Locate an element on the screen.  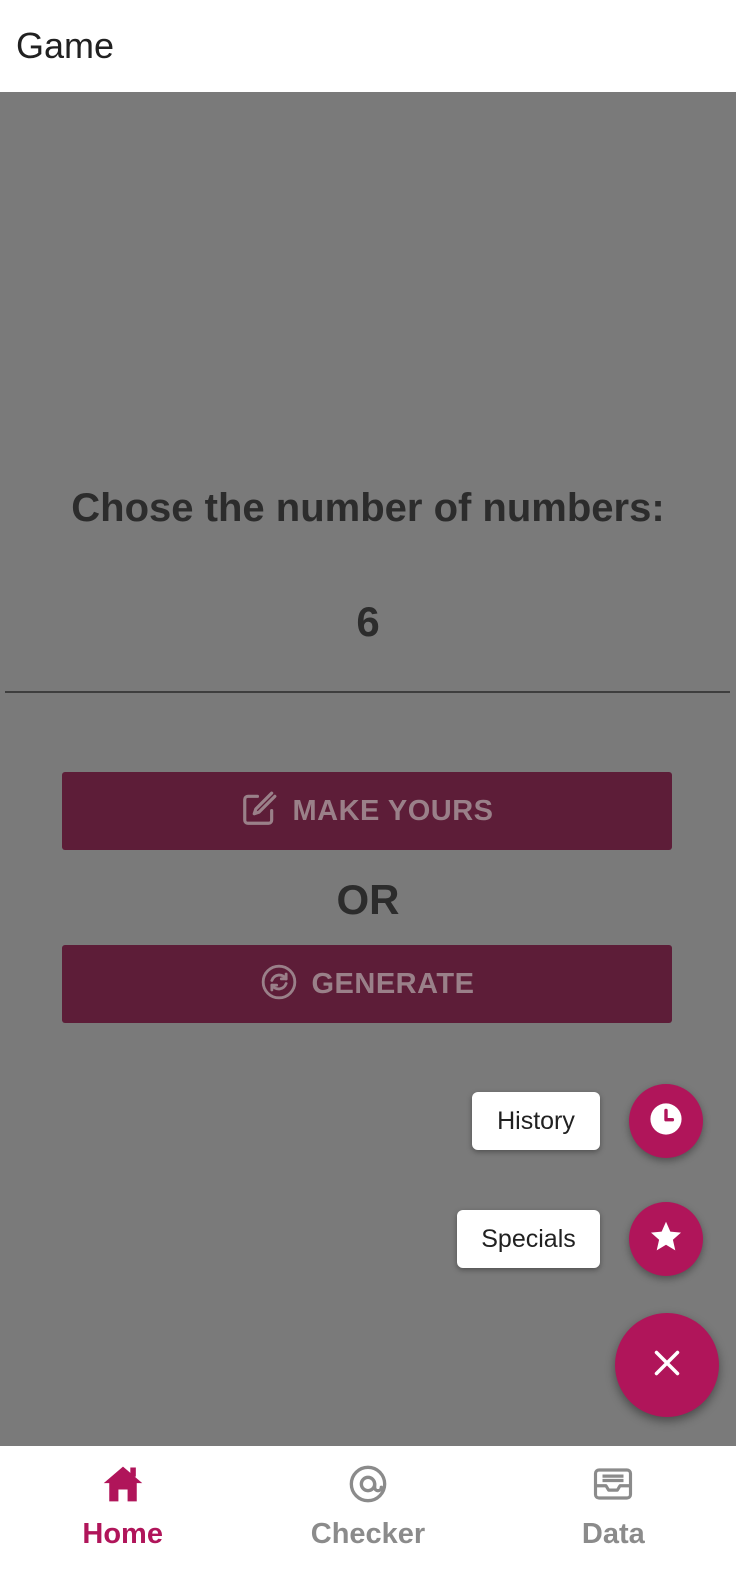
history-label: History is located at coordinates (536, 1121).